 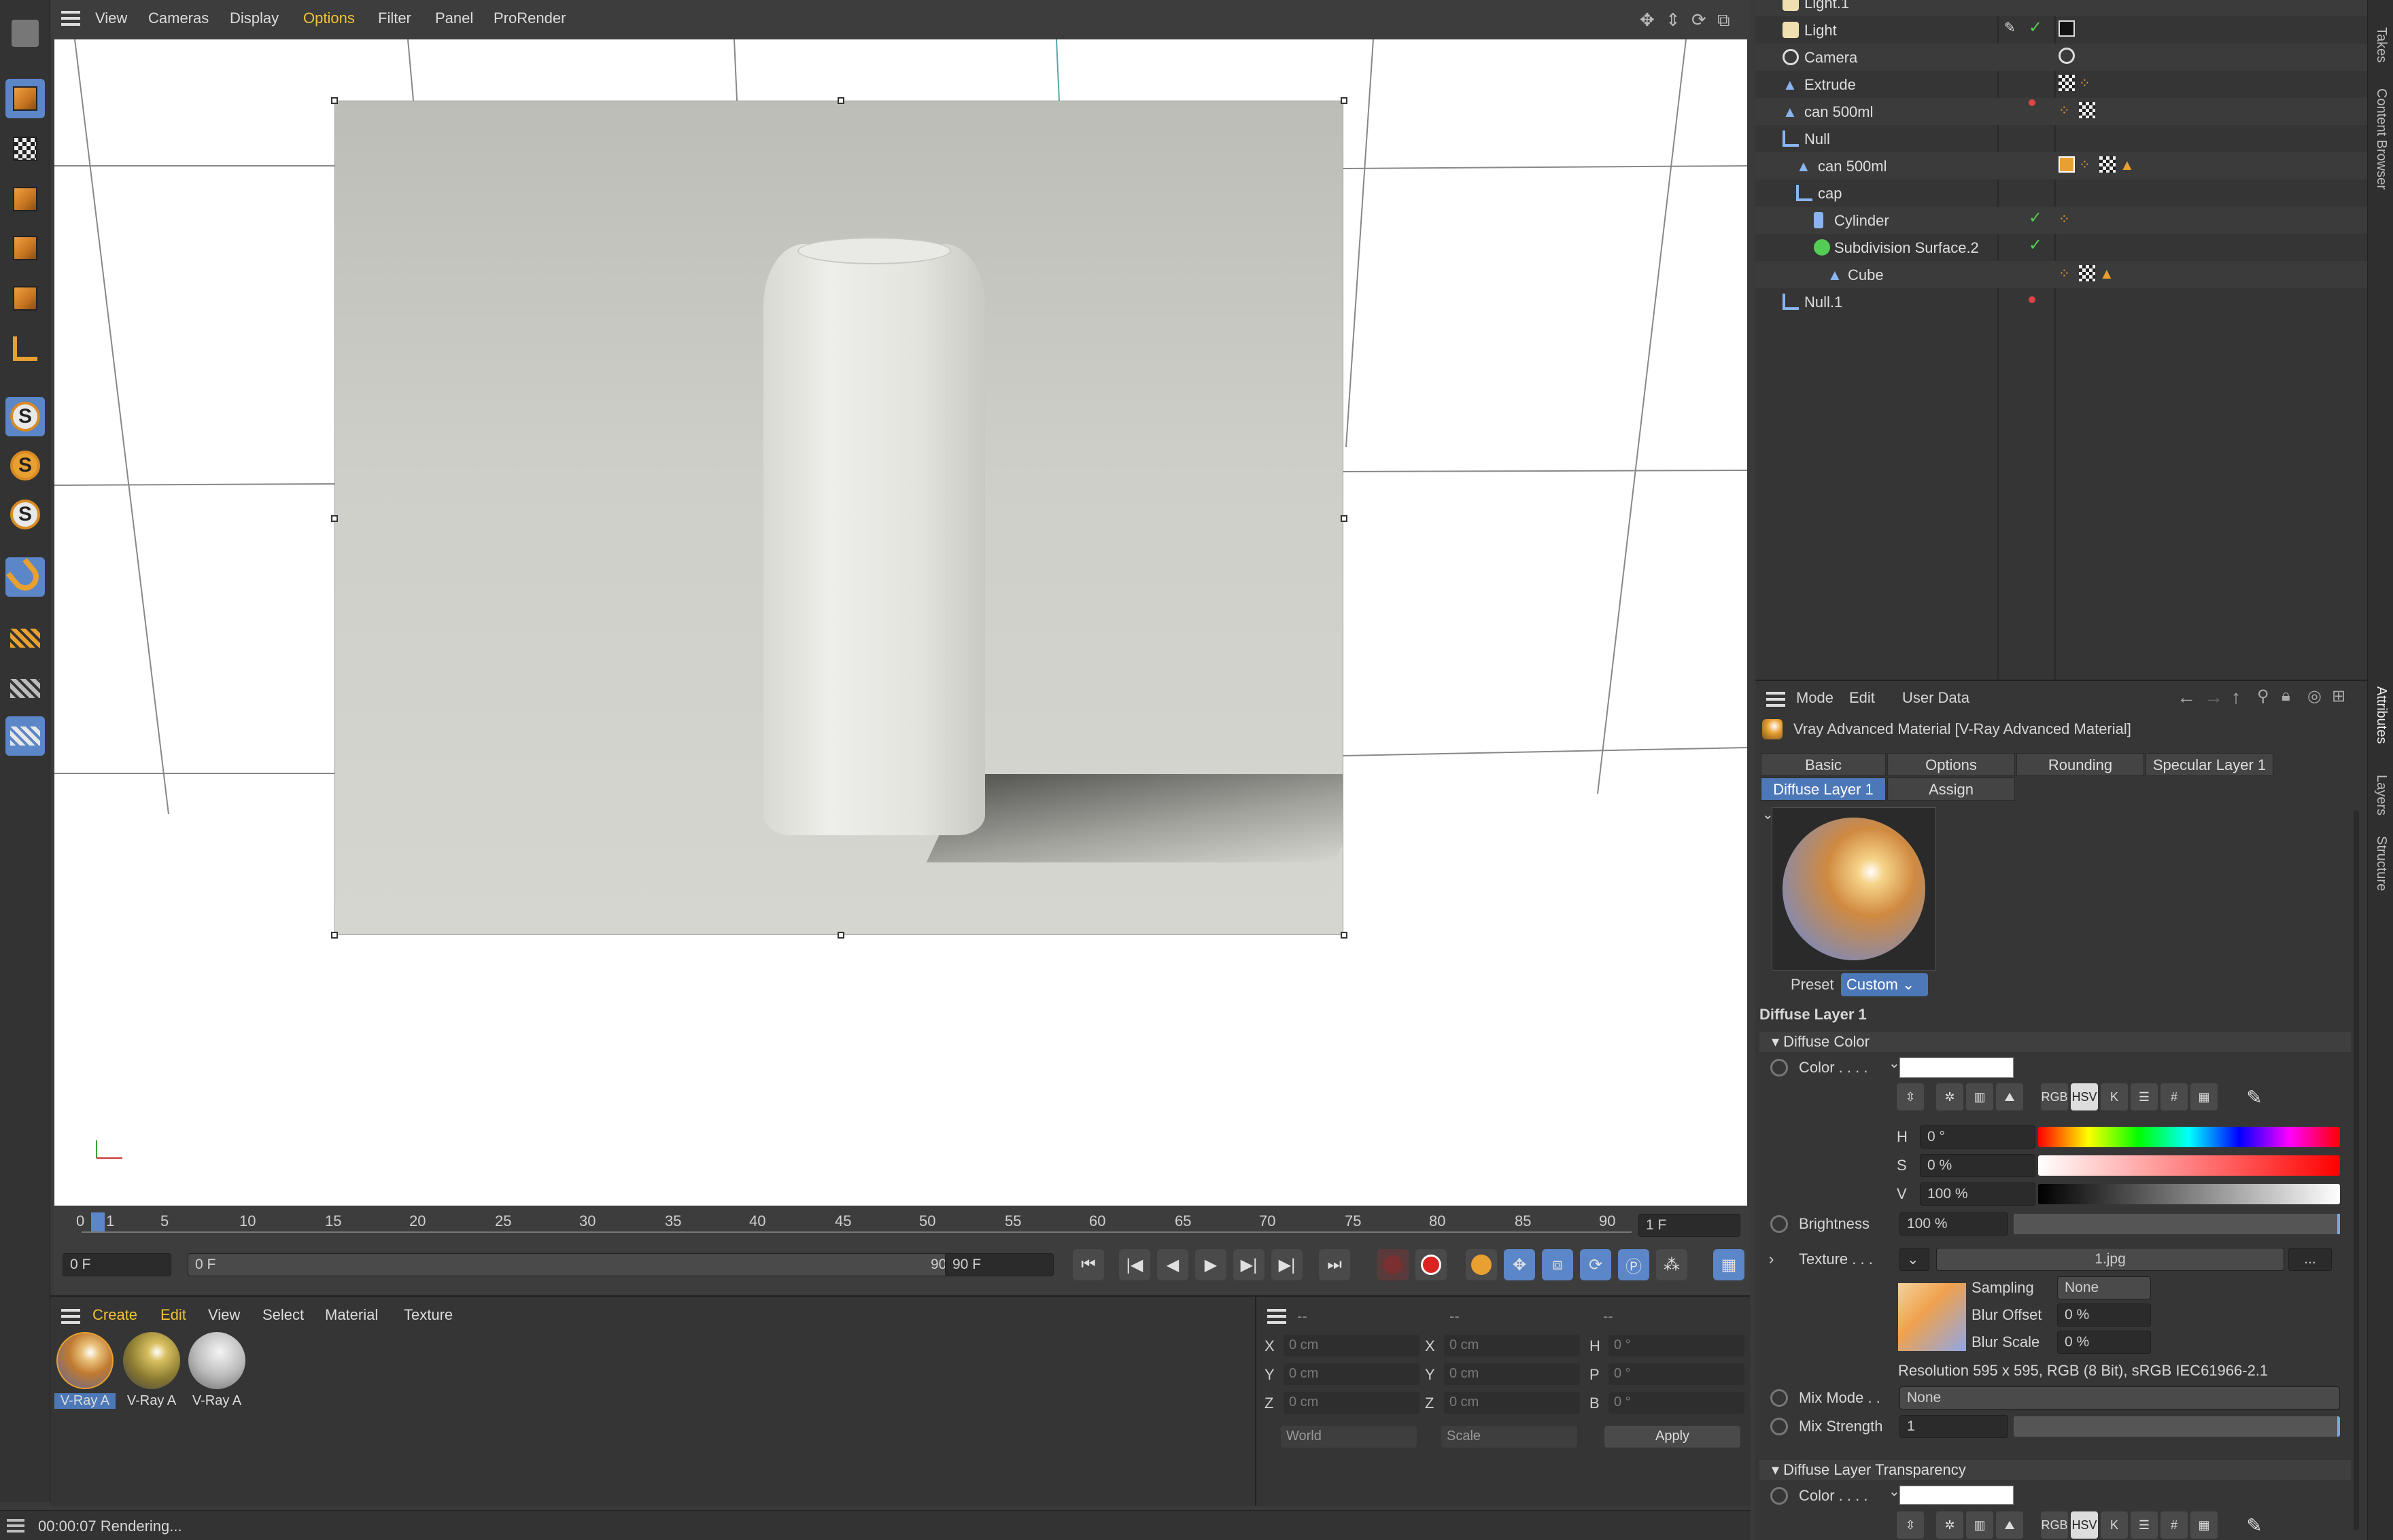 What do you see at coordinates (1481, 1264) in the screenshot?
I see `keyframe-selection-icon` at bounding box center [1481, 1264].